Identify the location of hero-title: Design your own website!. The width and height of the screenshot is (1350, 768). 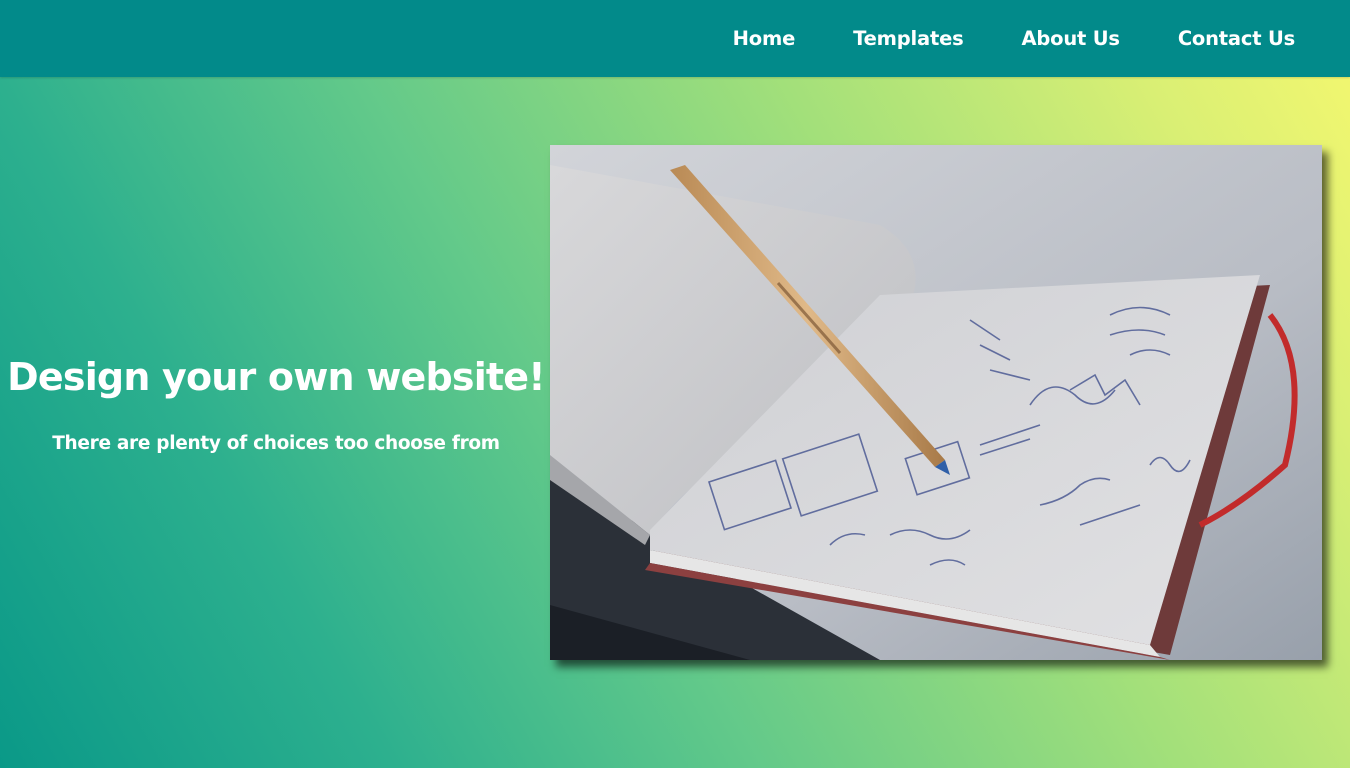
(276, 377).